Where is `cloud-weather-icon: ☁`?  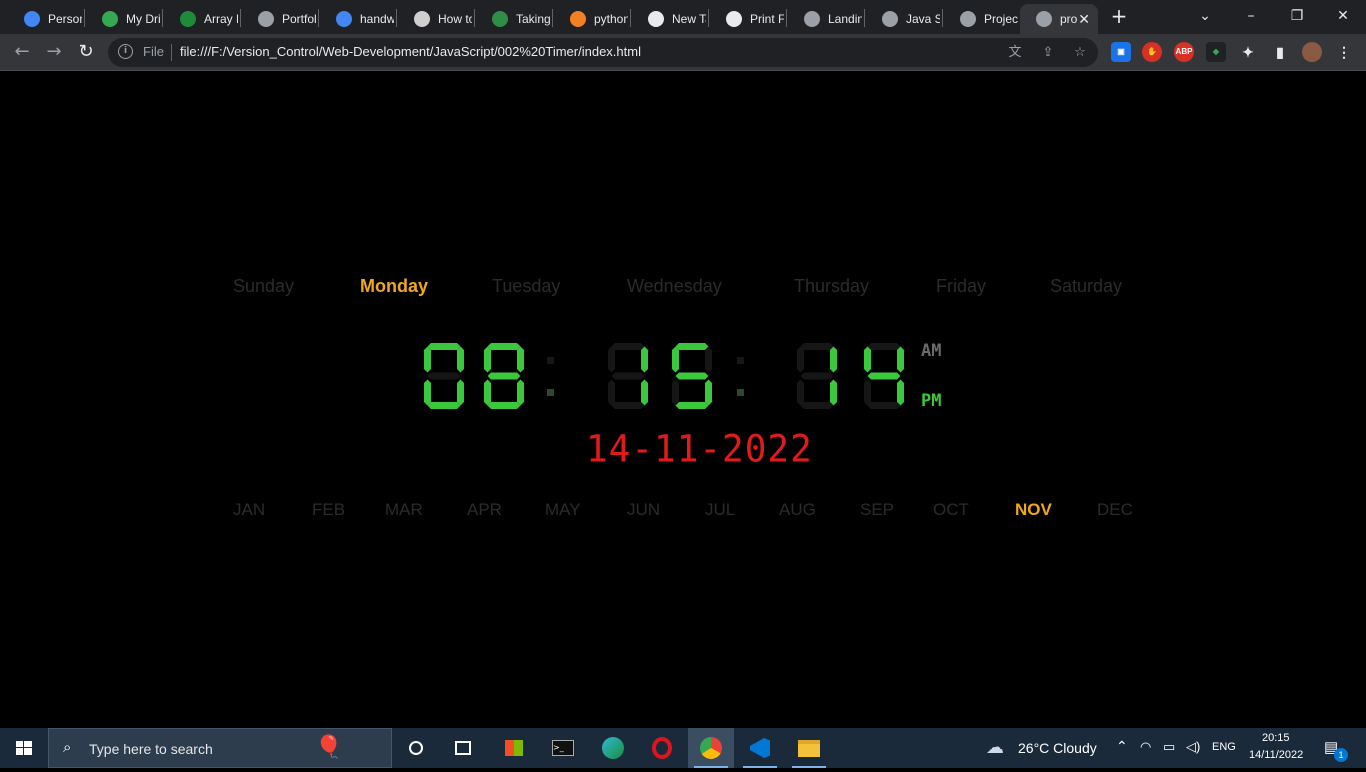 cloud-weather-icon: ☁ is located at coordinates (995, 747).